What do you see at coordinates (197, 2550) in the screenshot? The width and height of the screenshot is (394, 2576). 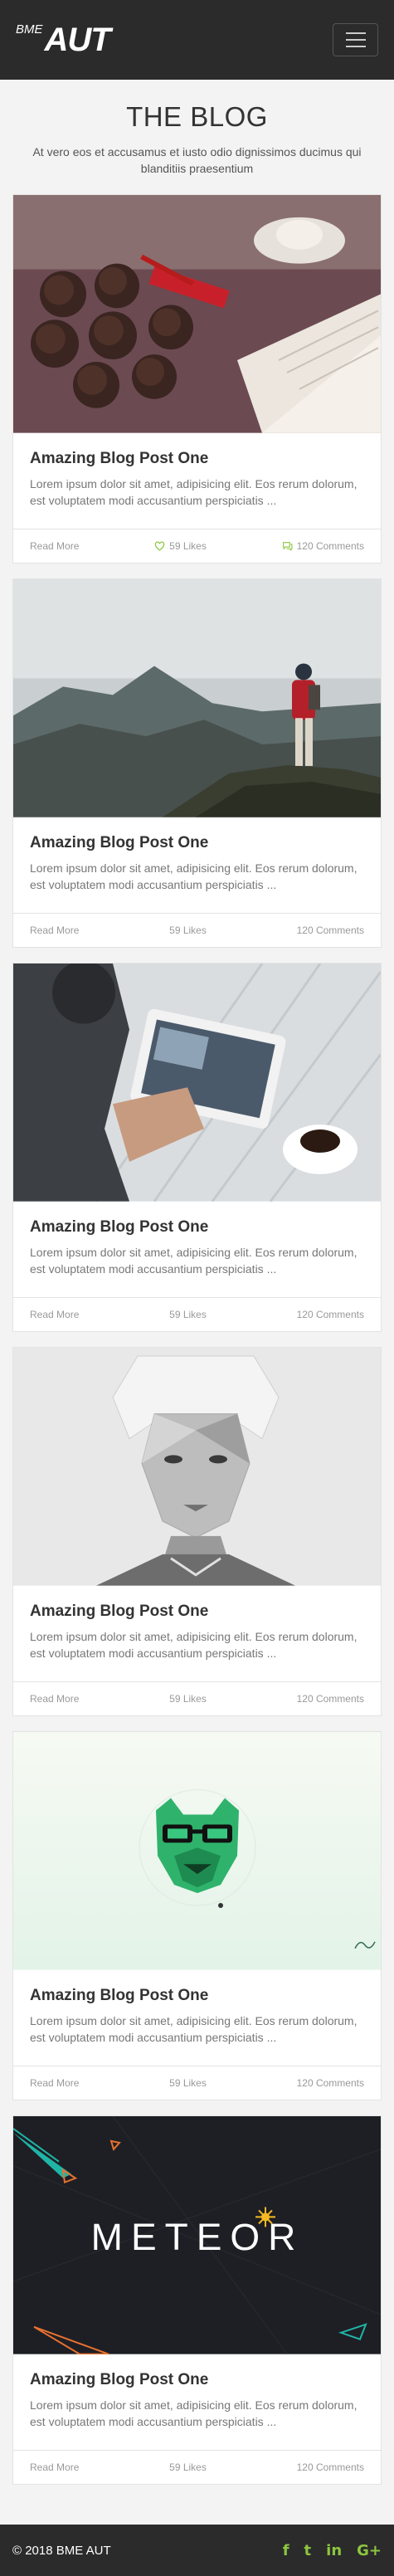 I see `site-footer: © 2018 BME AUT f t in G+` at bounding box center [197, 2550].